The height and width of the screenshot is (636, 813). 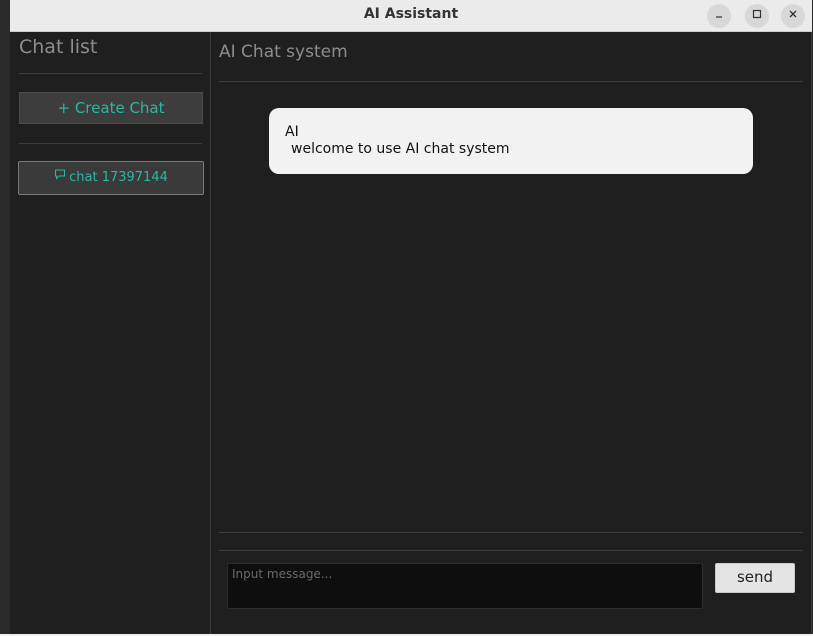 I want to click on close-icon, so click(x=793, y=15).